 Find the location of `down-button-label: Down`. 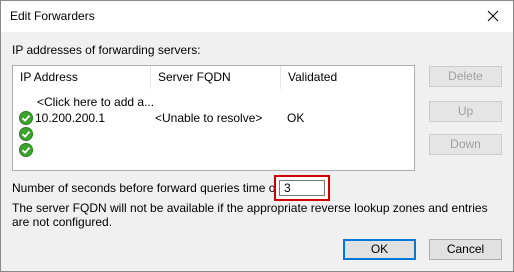

down-button-label: Down is located at coordinates (465, 144).